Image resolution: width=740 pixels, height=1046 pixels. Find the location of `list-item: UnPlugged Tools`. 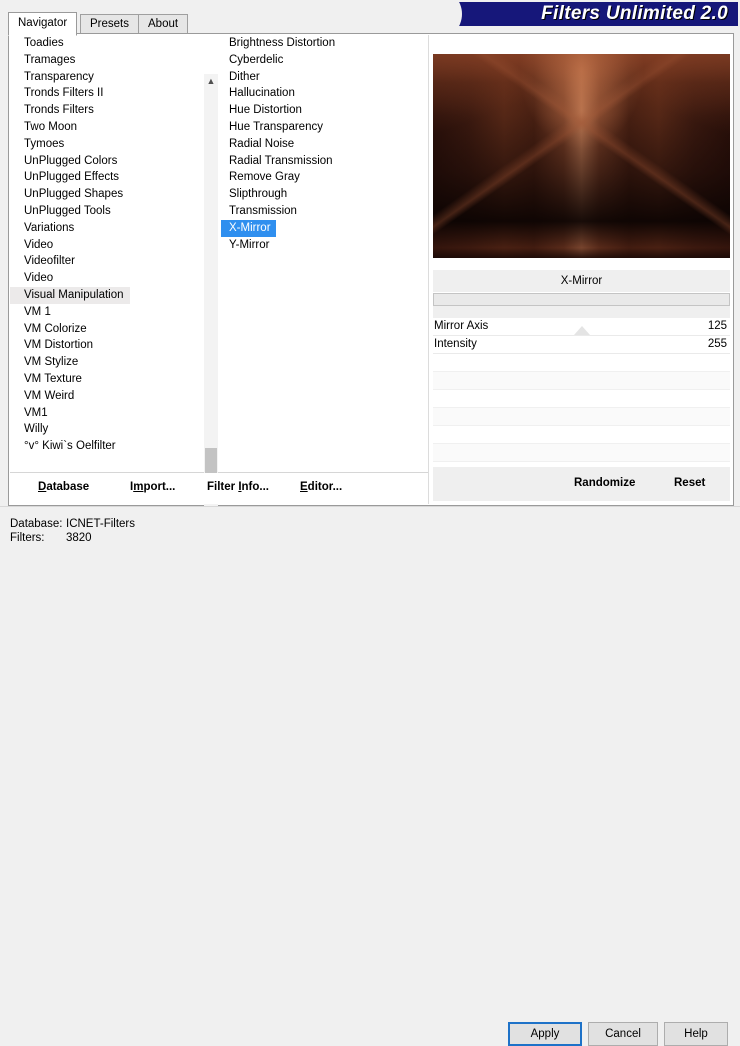

list-item: UnPlugged Tools is located at coordinates (60, 211).